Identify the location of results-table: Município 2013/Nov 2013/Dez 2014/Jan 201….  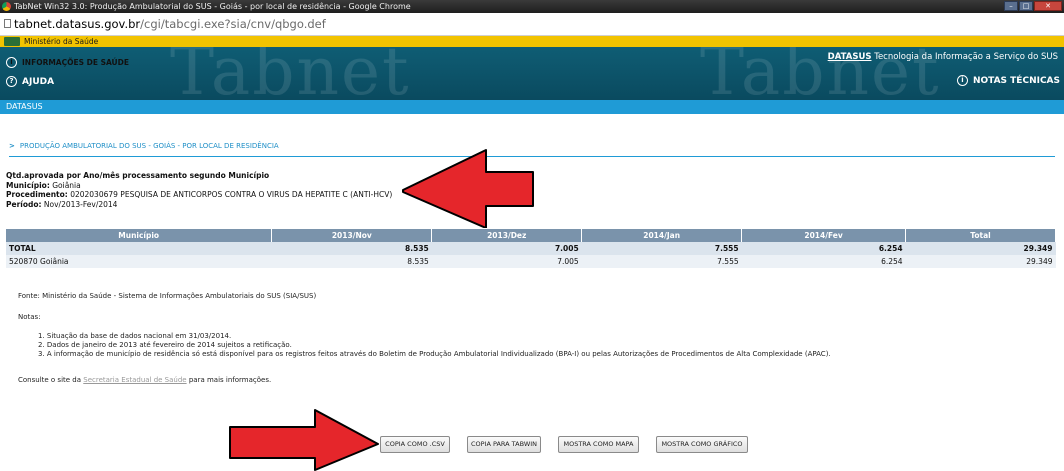
(531, 248).